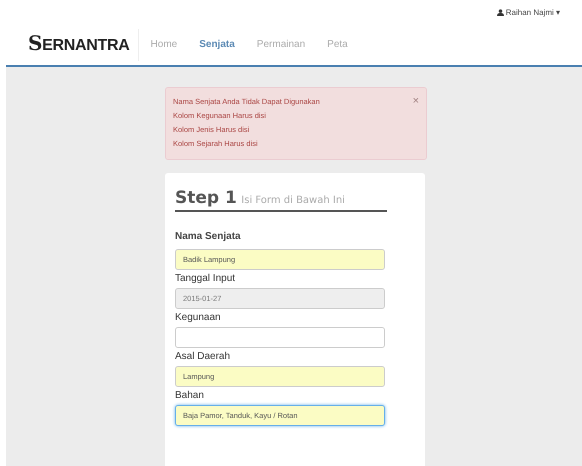  What do you see at coordinates (281, 200) in the screenshot?
I see `form-heading: Step 1 Isi Form di Bawah Ini` at bounding box center [281, 200].